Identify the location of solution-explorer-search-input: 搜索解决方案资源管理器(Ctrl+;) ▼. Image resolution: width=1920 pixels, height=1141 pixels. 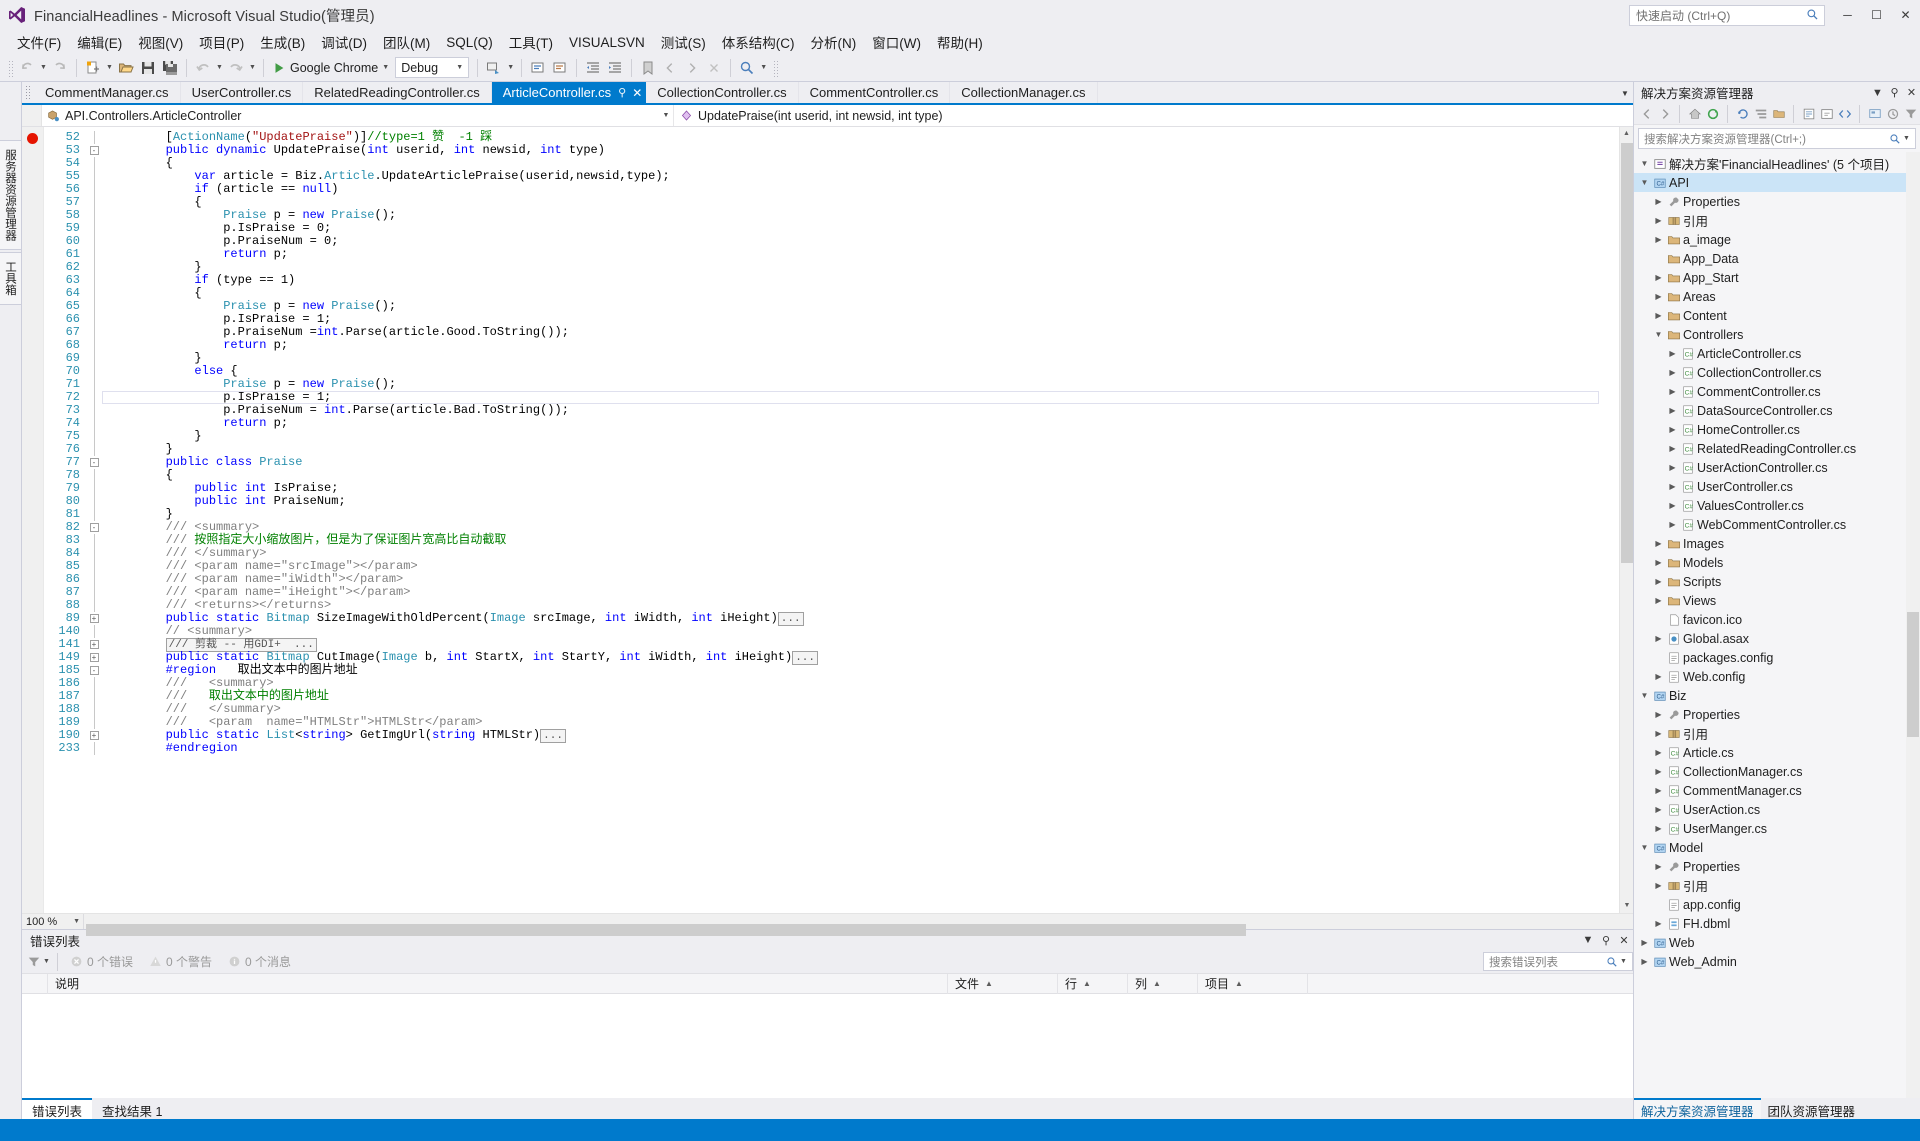
(1777, 138).